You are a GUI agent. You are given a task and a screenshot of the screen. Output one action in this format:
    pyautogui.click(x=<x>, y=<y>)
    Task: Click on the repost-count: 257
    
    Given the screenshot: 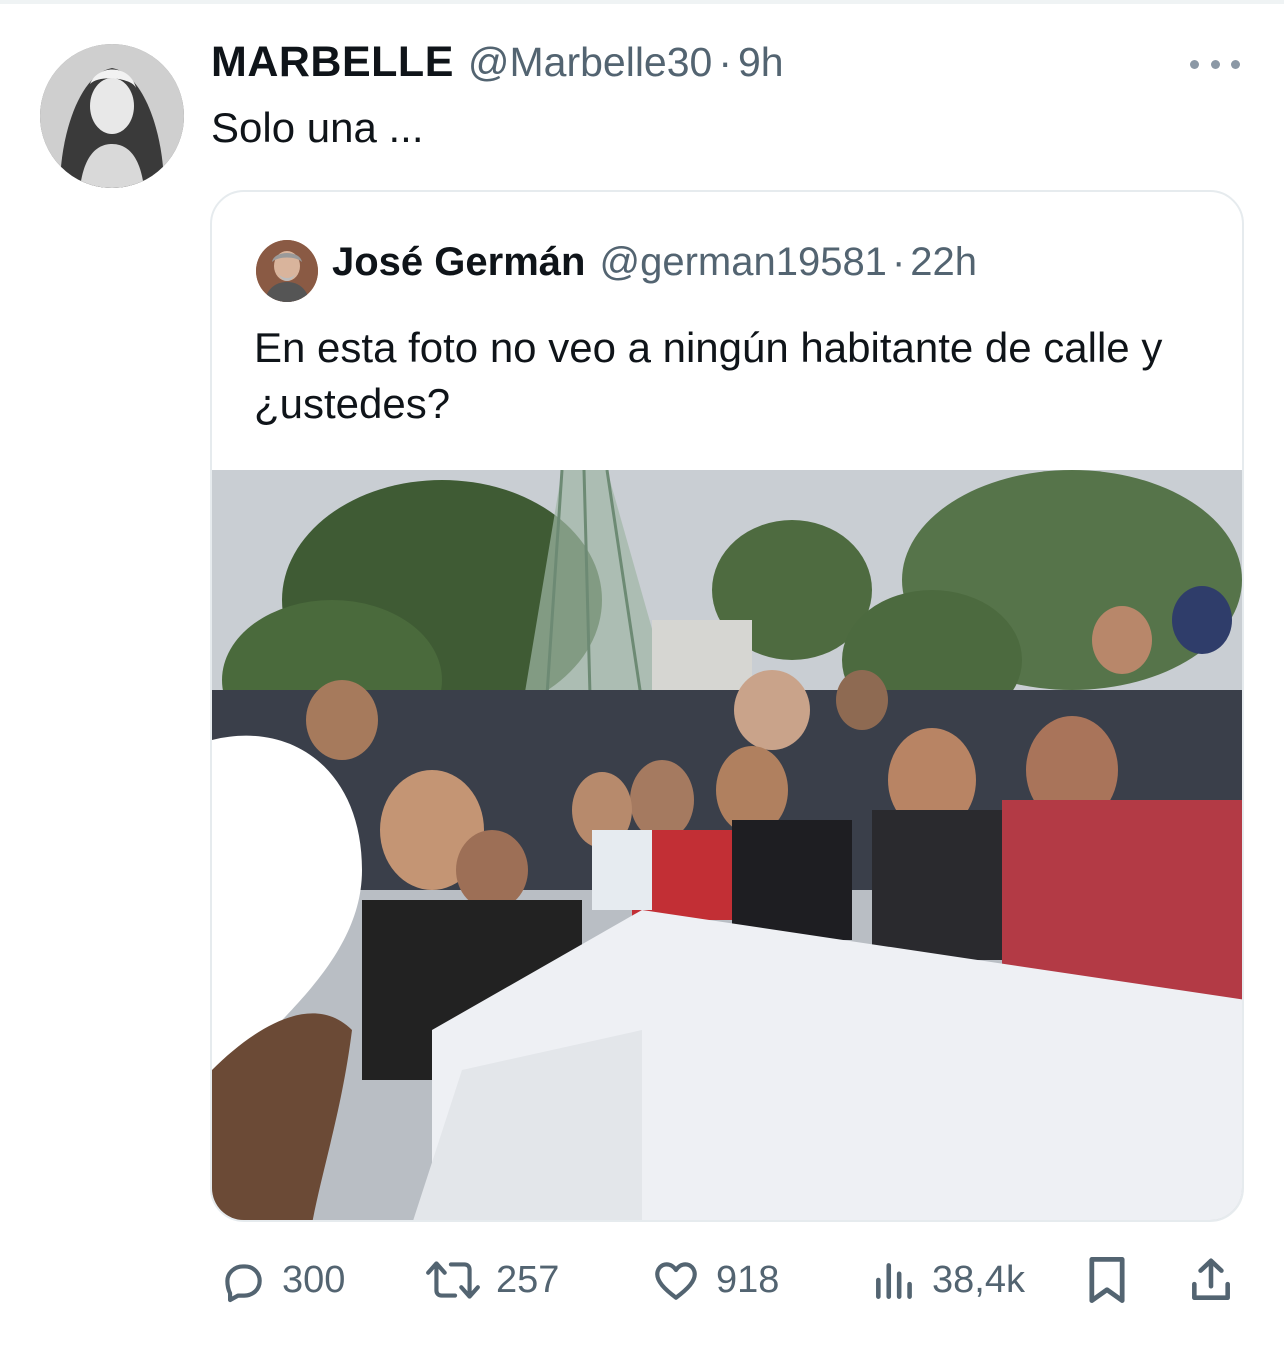 What is the action you would take?
    pyautogui.click(x=528, y=1279)
    